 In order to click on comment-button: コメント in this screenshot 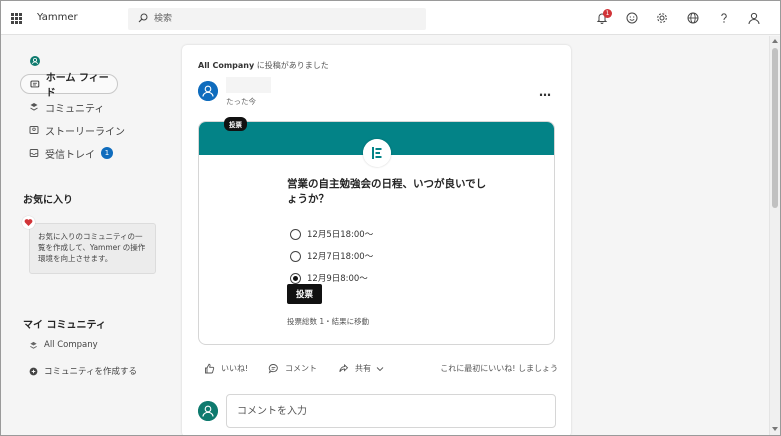, I will do `click(292, 368)`.